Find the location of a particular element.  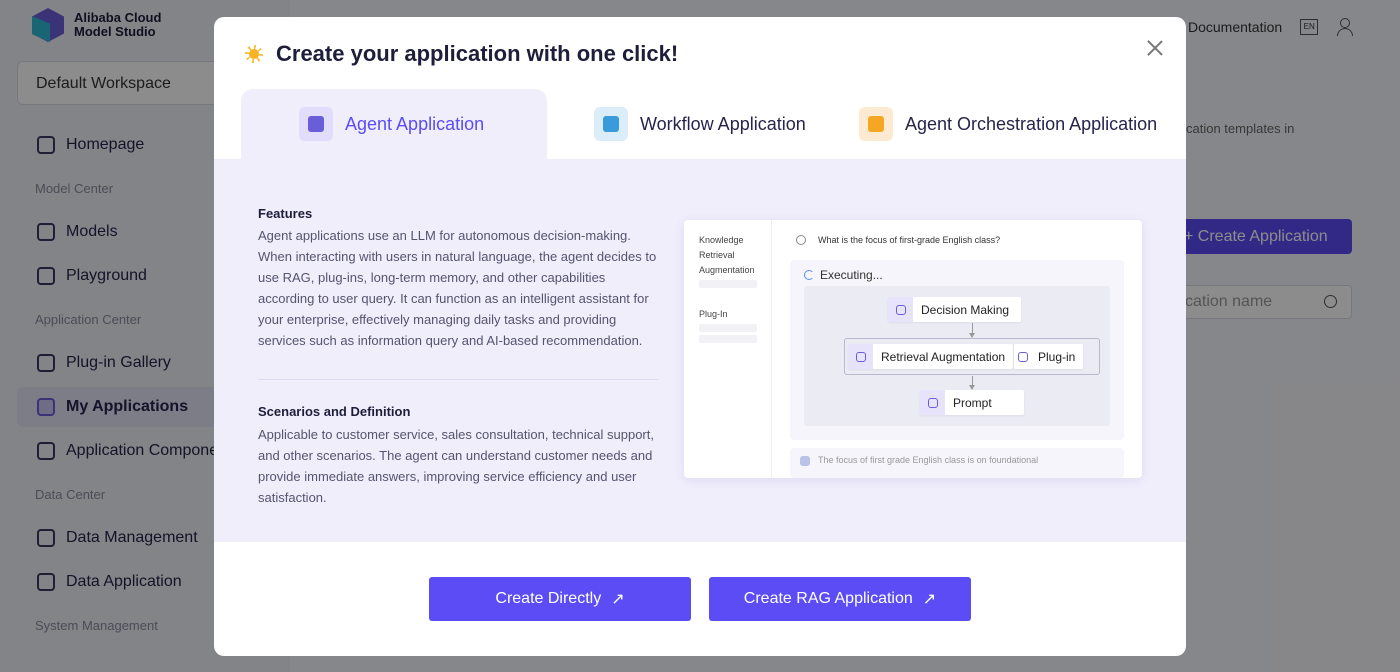

brain-icon is located at coordinates (900, 309).